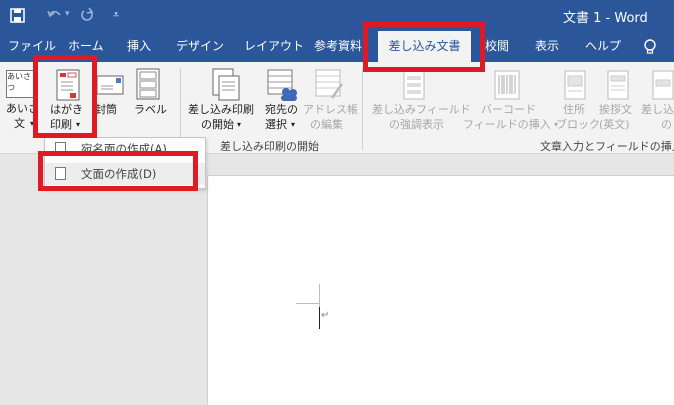 The image size is (674, 405). I want to click on insert-field-label-2: の, so click(666, 124).